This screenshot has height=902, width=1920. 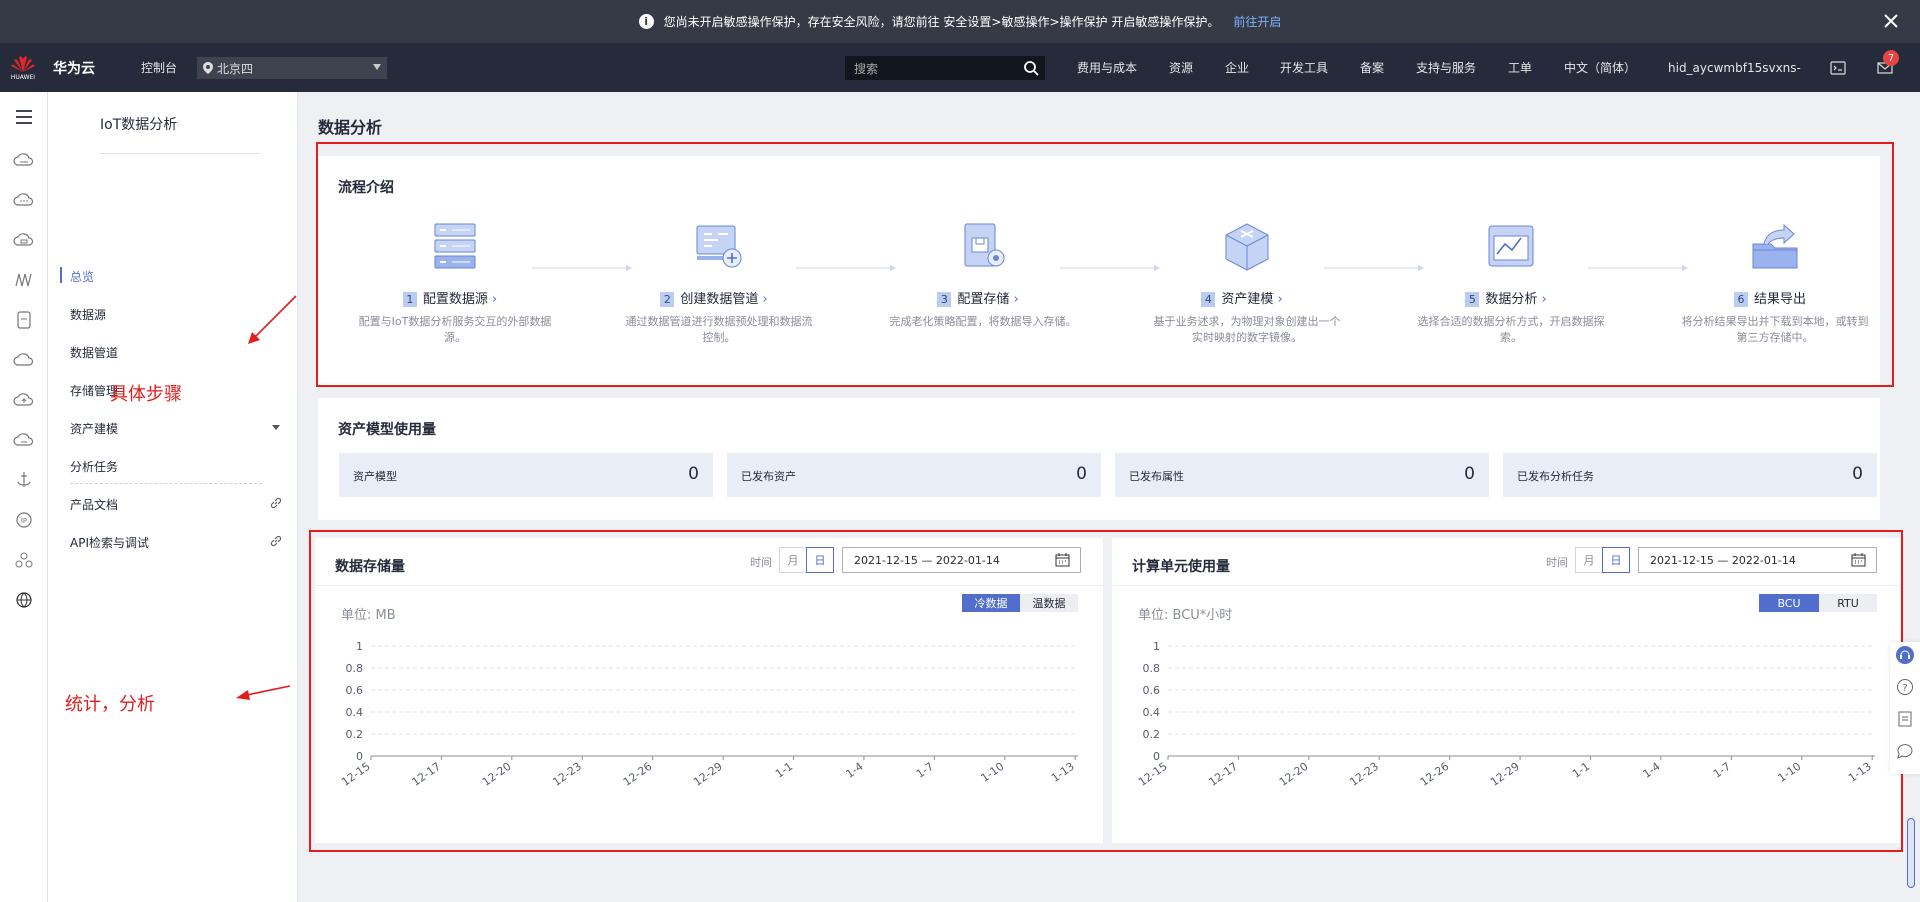 What do you see at coordinates (272, 319) in the screenshot?
I see `annotation-arrow-steps` at bounding box center [272, 319].